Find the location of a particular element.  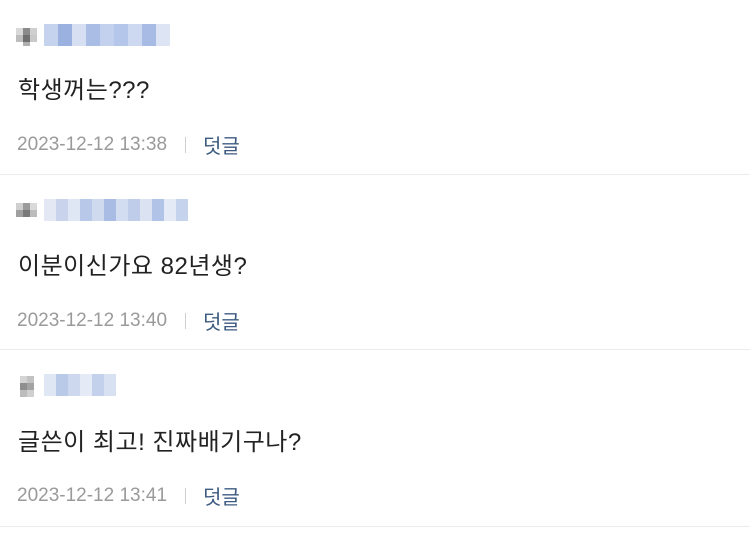

comment-timestamp: 2023-12-12 13:38 is located at coordinates (92, 144).